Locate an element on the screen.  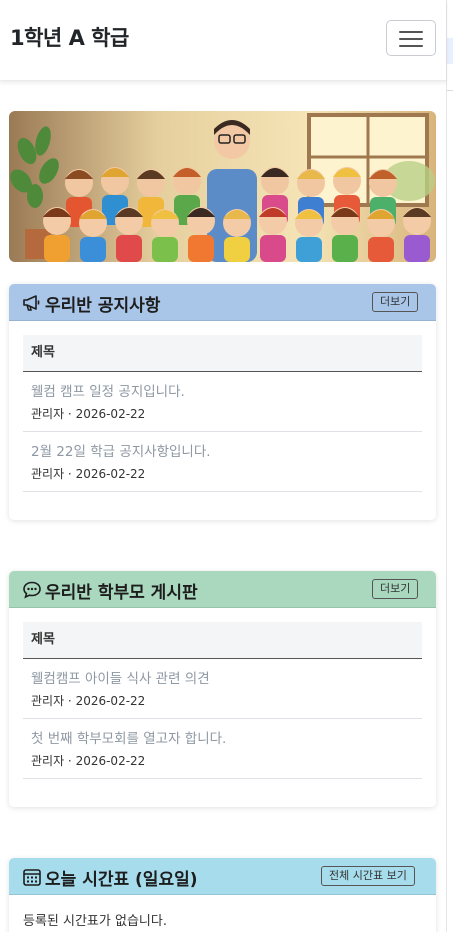
notice-card-header: 우리반 공지사항 더보기 is located at coordinates (222, 302).